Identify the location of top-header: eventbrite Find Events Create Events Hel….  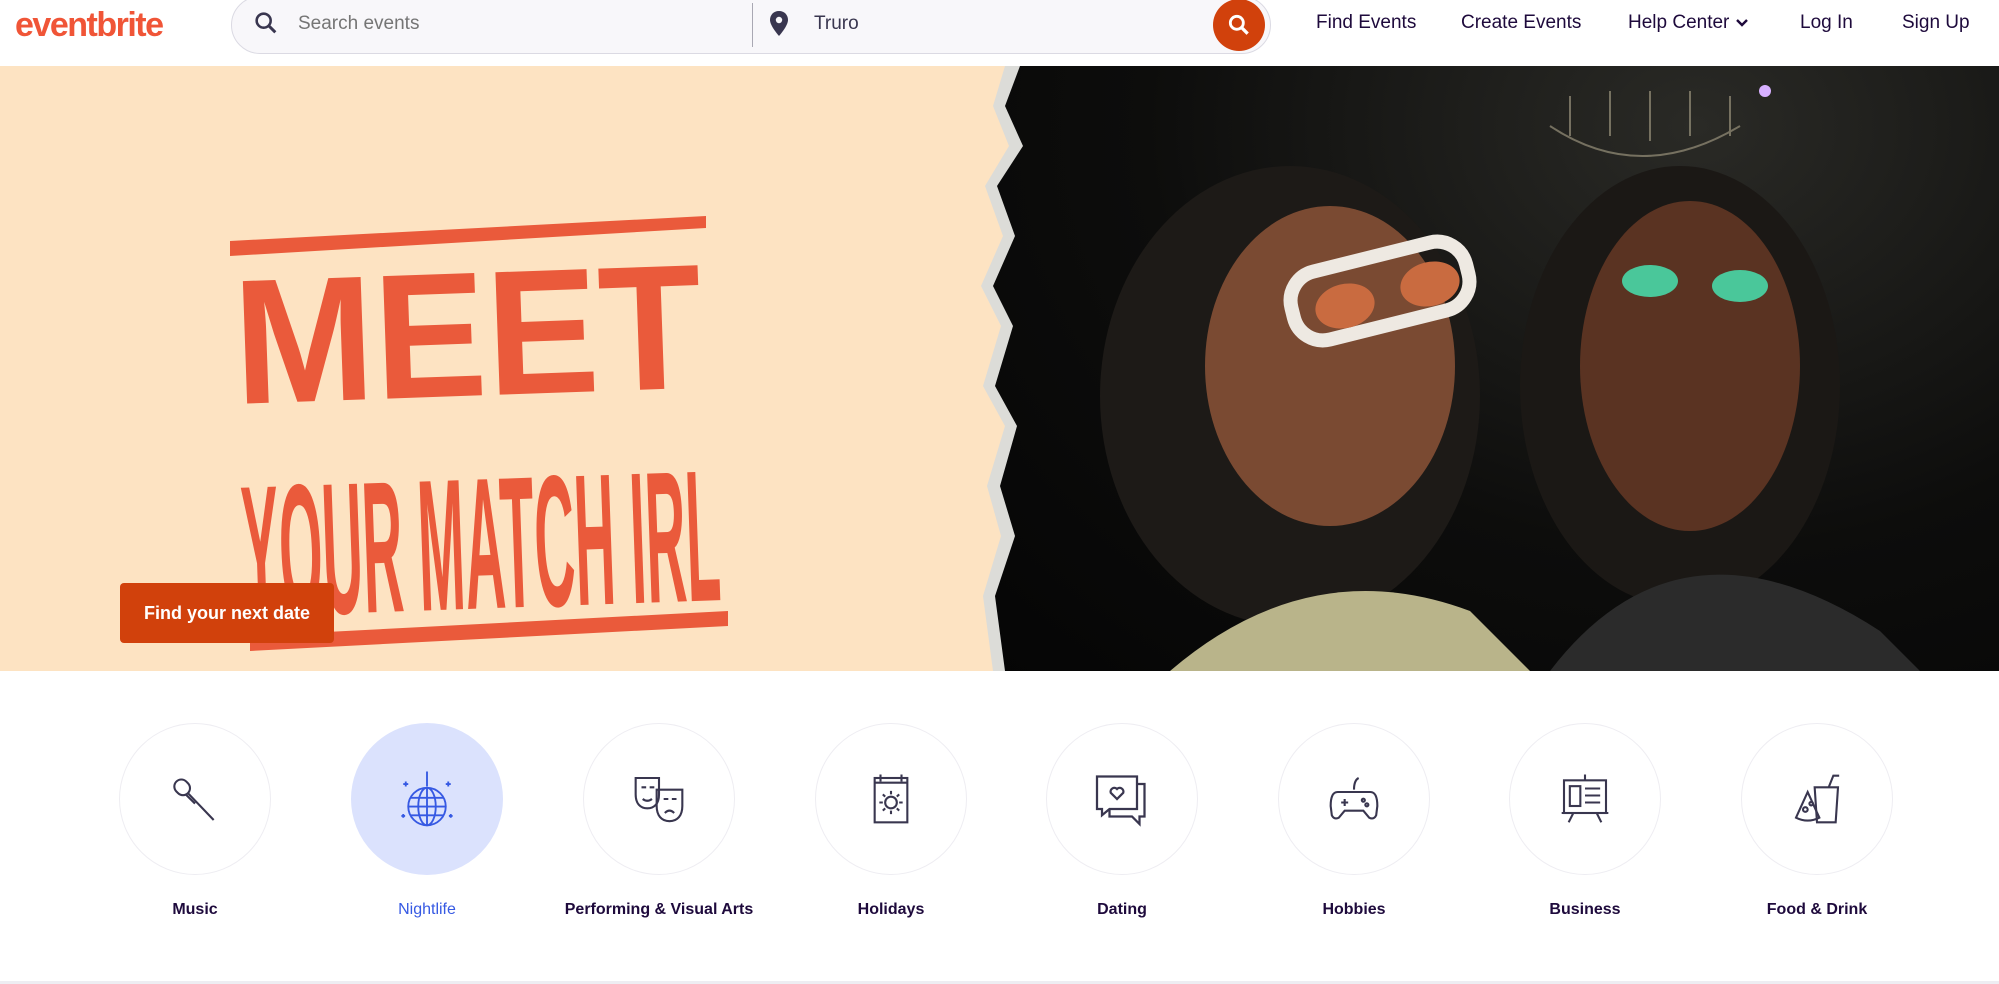
(999, 33).